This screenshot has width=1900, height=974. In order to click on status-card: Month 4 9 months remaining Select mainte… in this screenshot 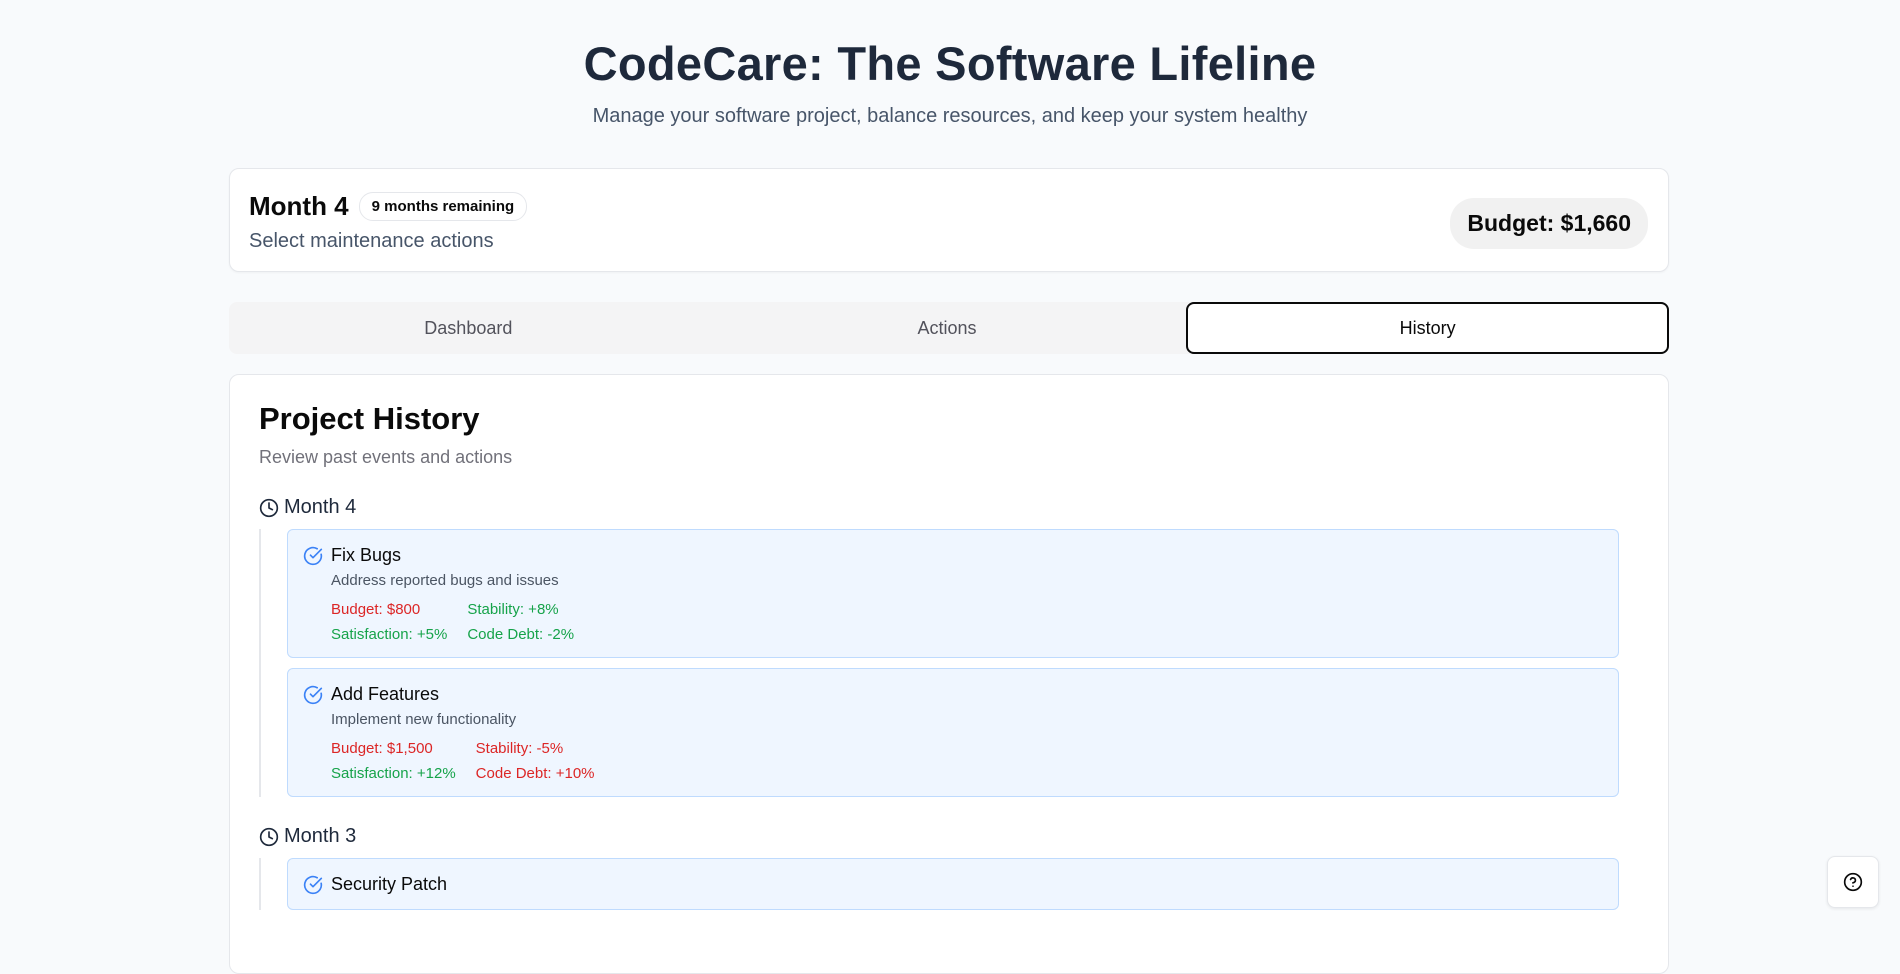, I will do `click(949, 220)`.